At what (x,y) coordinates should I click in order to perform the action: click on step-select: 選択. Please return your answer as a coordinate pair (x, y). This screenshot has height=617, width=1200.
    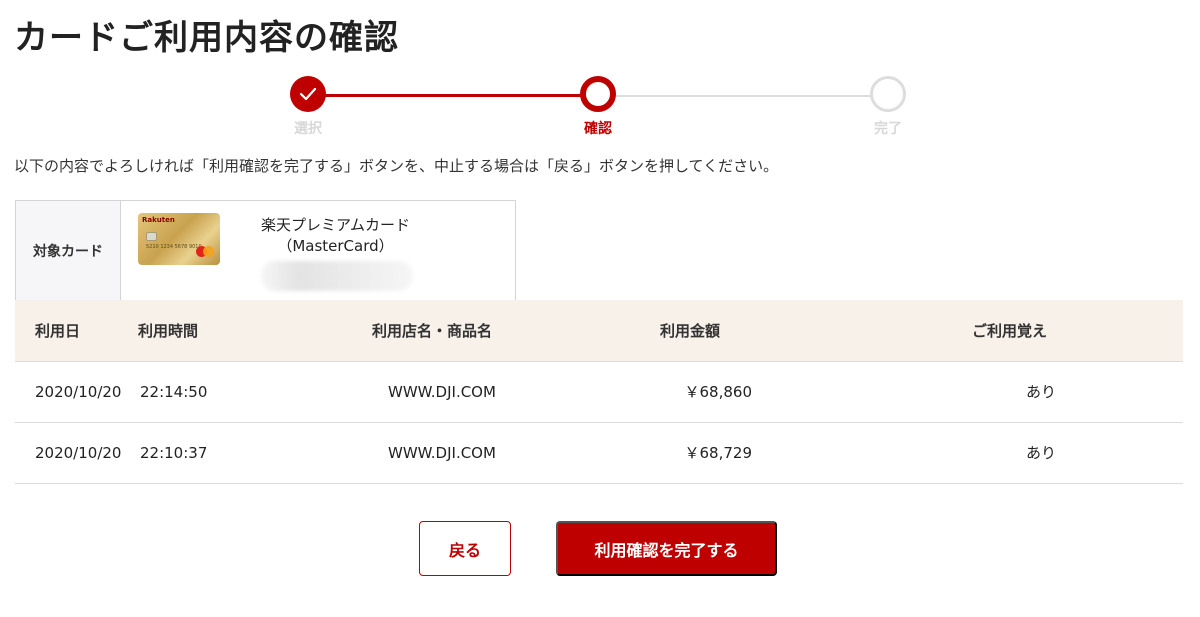
    Looking at the image, I should click on (308, 107).